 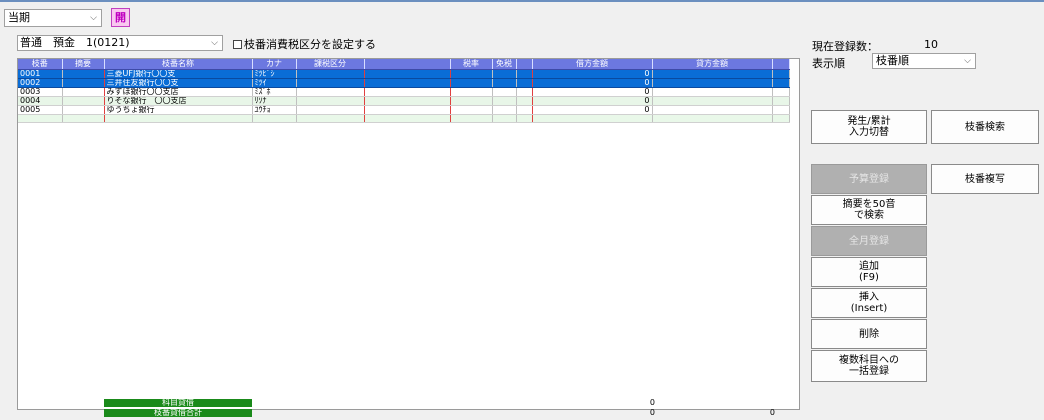 What do you see at coordinates (40, 110) in the screenshot?
I see `cell-code: 0005` at bounding box center [40, 110].